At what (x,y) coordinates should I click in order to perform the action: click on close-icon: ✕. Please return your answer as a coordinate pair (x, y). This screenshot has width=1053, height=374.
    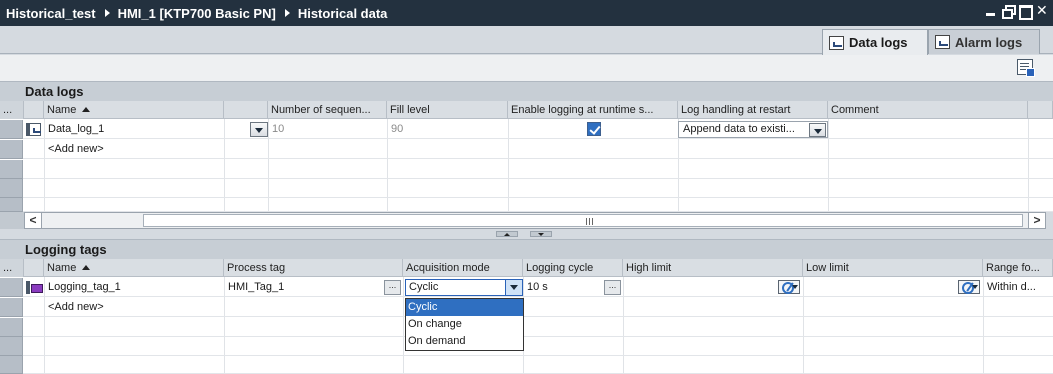
    Looking at the image, I should click on (1042, 10).